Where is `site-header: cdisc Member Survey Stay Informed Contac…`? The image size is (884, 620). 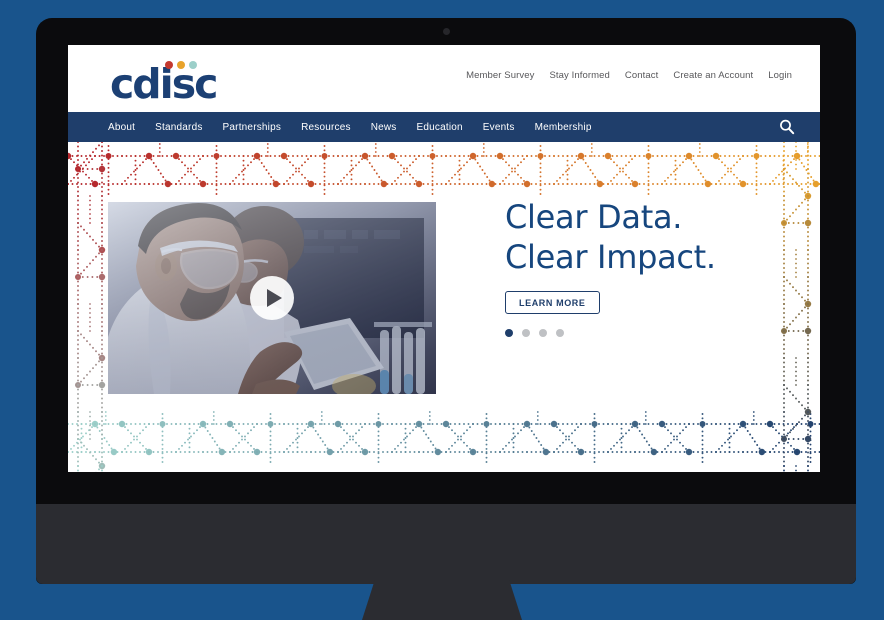
site-header: cdisc Member Survey Stay Informed Contac… is located at coordinates (444, 78).